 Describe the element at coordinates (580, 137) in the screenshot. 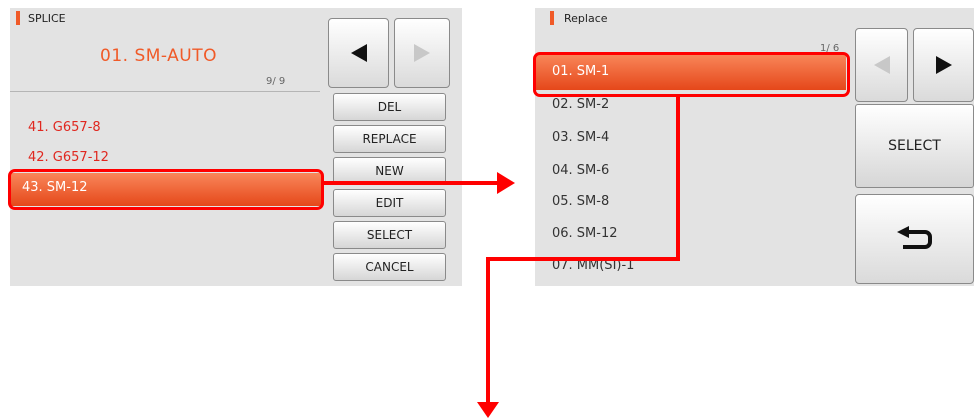

I see `list-item: 03. SM-4` at that location.